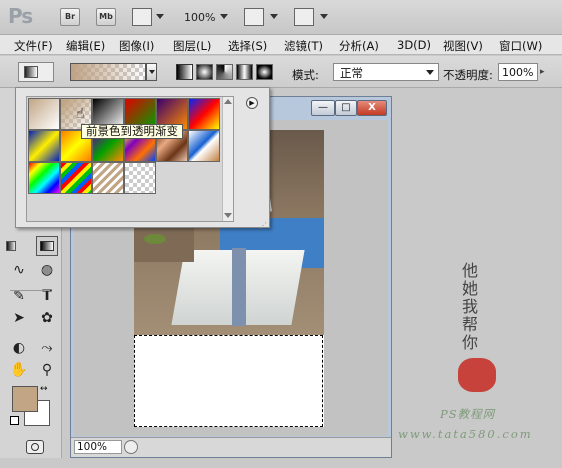 This screenshot has height=468, width=562. What do you see at coordinates (239, 287) in the screenshot?
I see `grey-ribbon` at bounding box center [239, 287].